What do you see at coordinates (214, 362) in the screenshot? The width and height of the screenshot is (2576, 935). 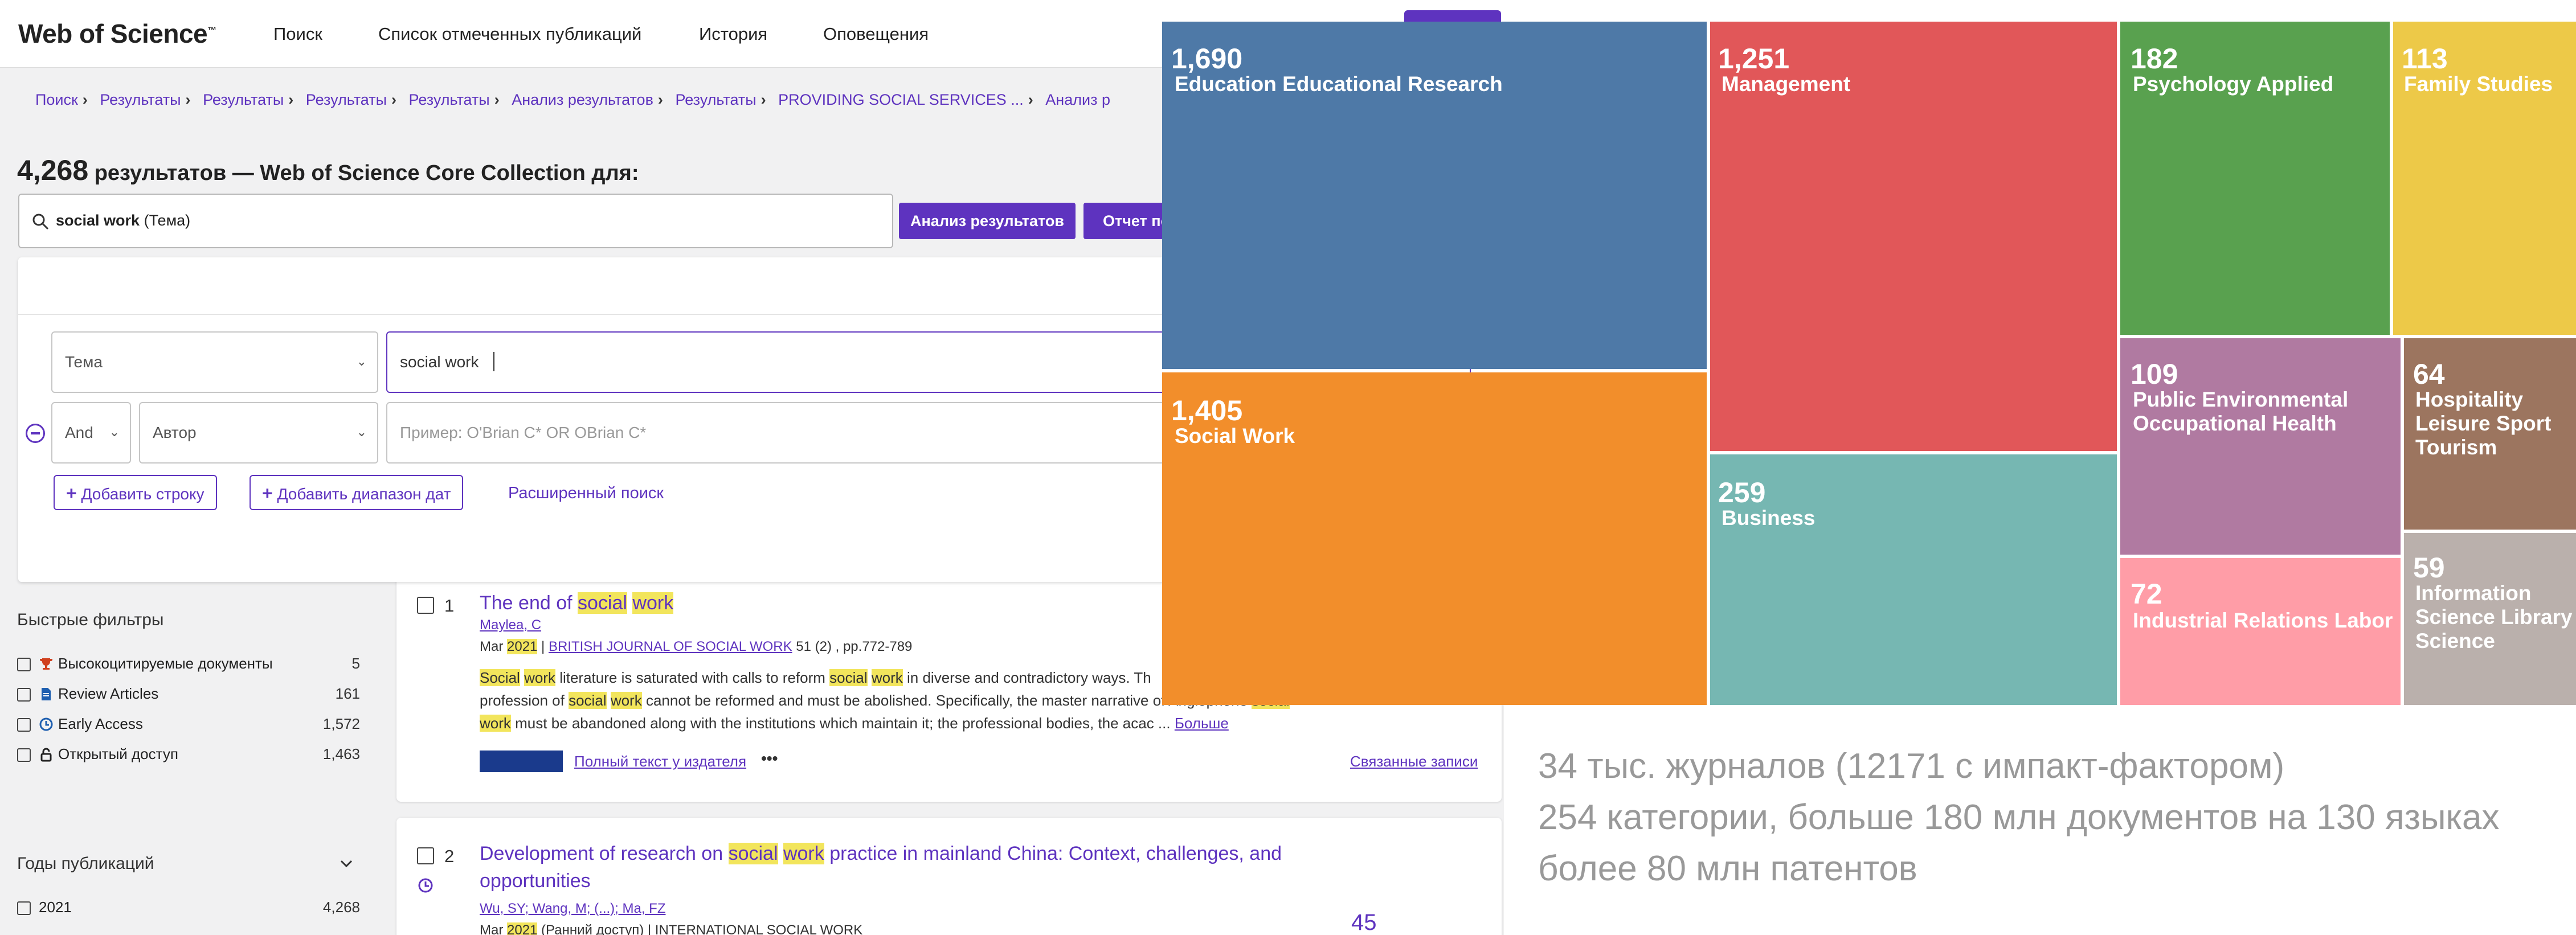 I see `field-select: Тема ⌄` at bounding box center [214, 362].